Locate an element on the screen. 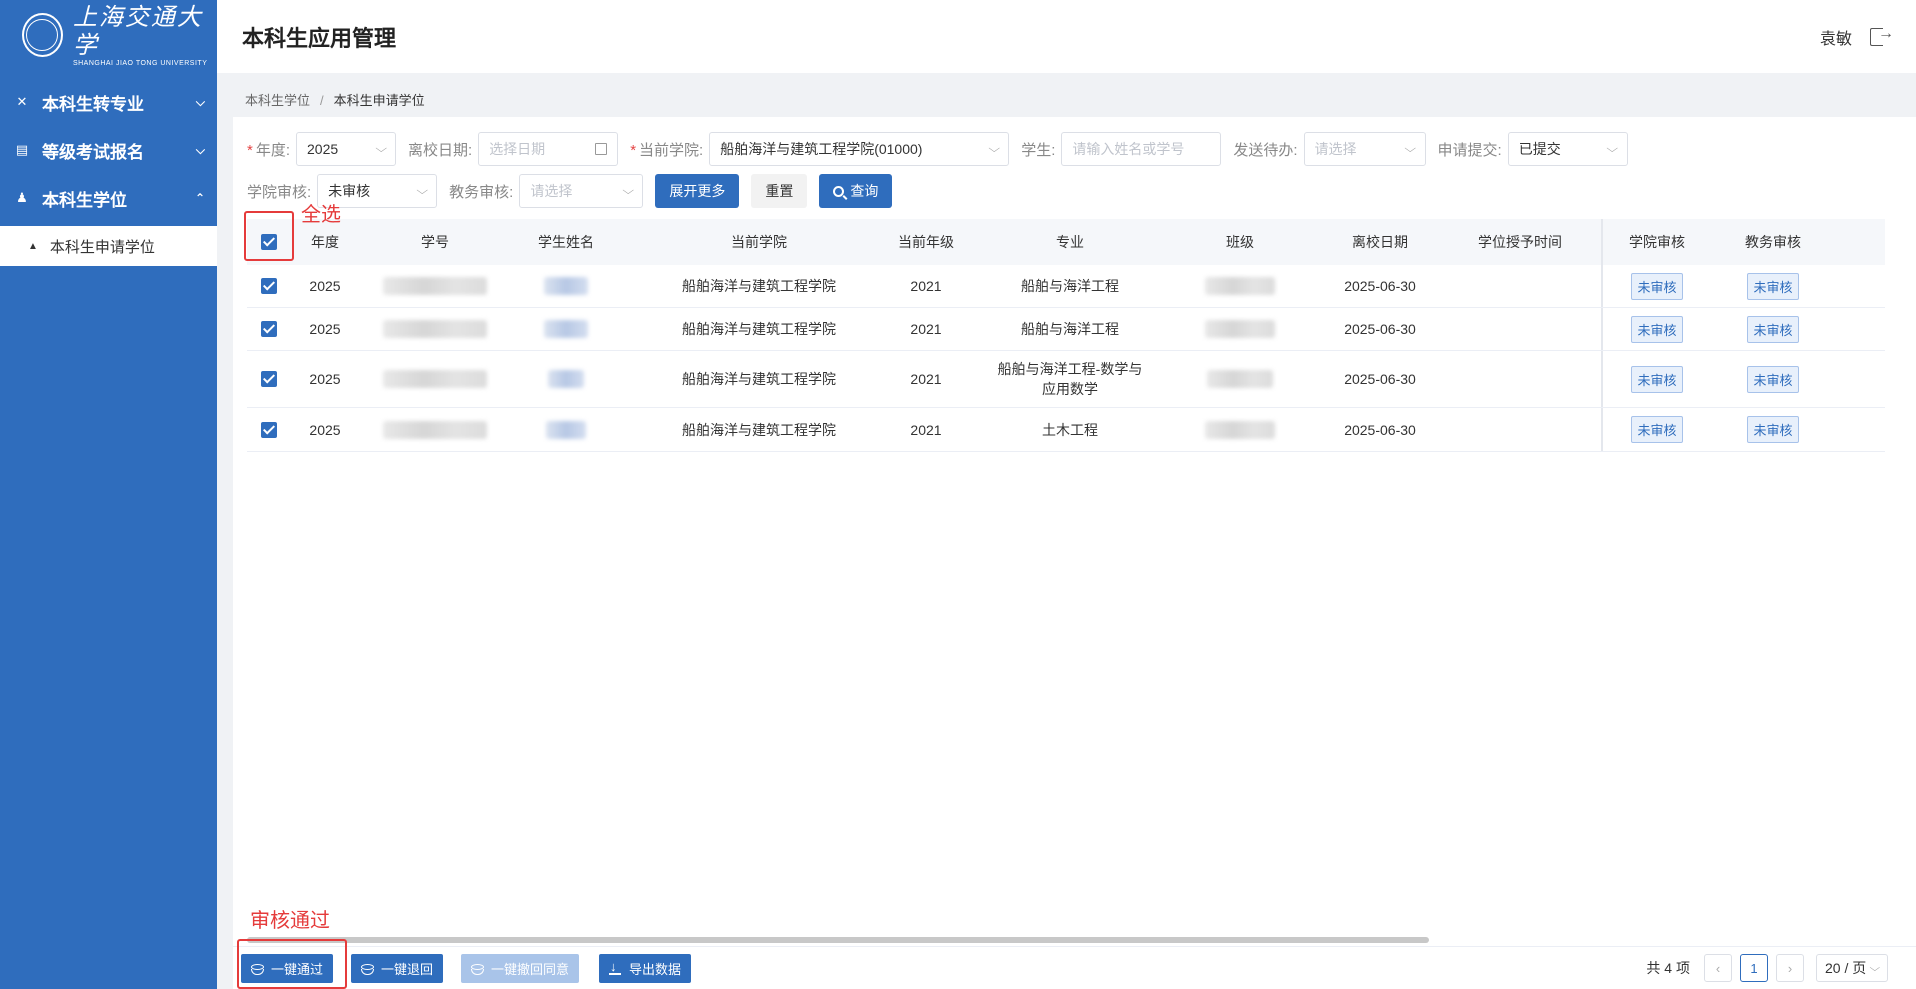 Image resolution: width=1916 pixels, height=989 pixels. student-search-input: 请输入姓名或学号 is located at coordinates (1141, 149).